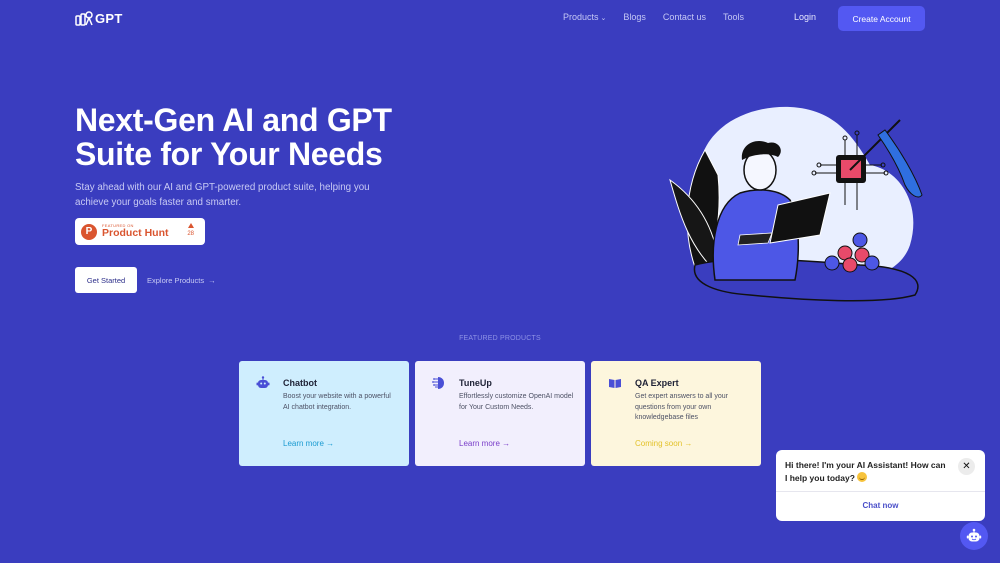 The height and width of the screenshot is (563, 1000). I want to click on nav-link-tools: Tools, so click(733, 17).